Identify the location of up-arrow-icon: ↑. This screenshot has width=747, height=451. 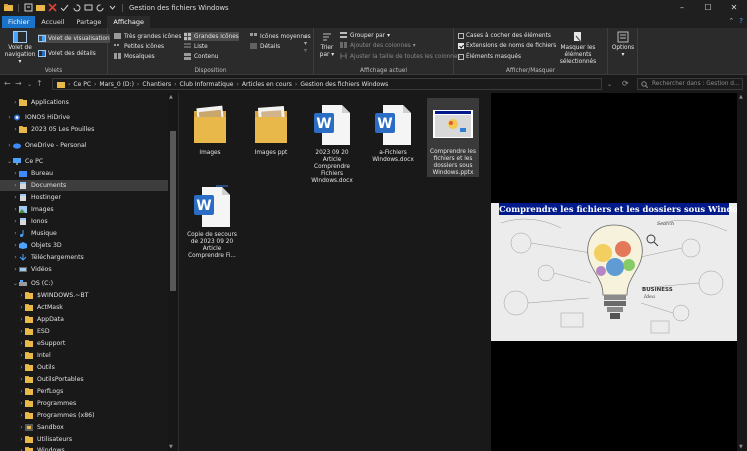
(39, 83).